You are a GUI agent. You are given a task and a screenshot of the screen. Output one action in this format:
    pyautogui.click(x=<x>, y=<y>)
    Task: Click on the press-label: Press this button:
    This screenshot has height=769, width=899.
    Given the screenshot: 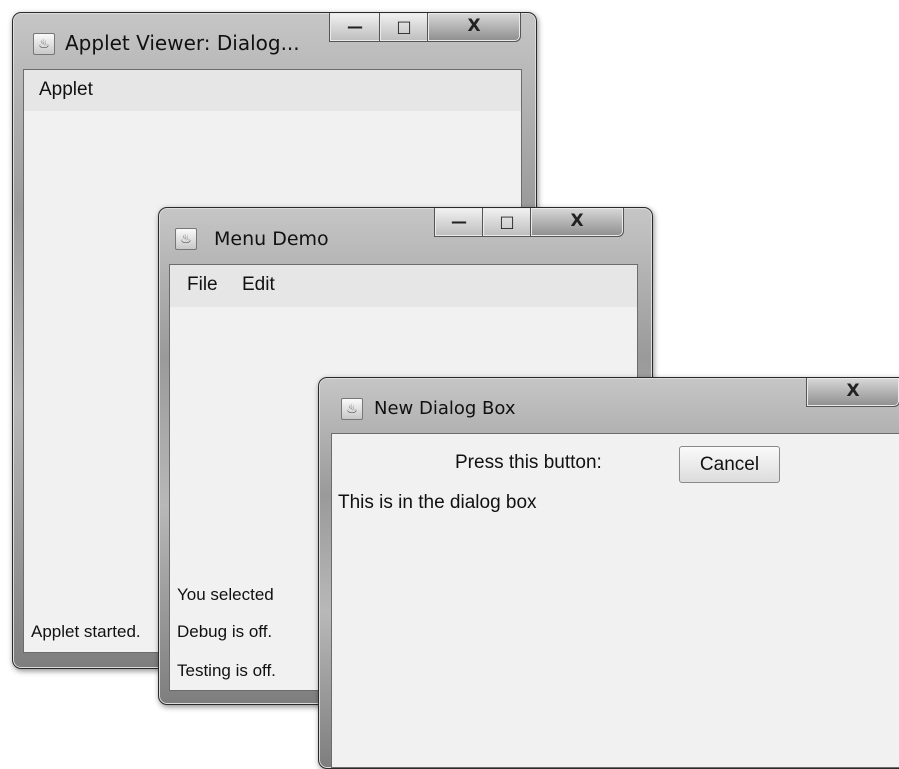 What is the action you would take?
    pyautogui.click(x=528, y=462)
    